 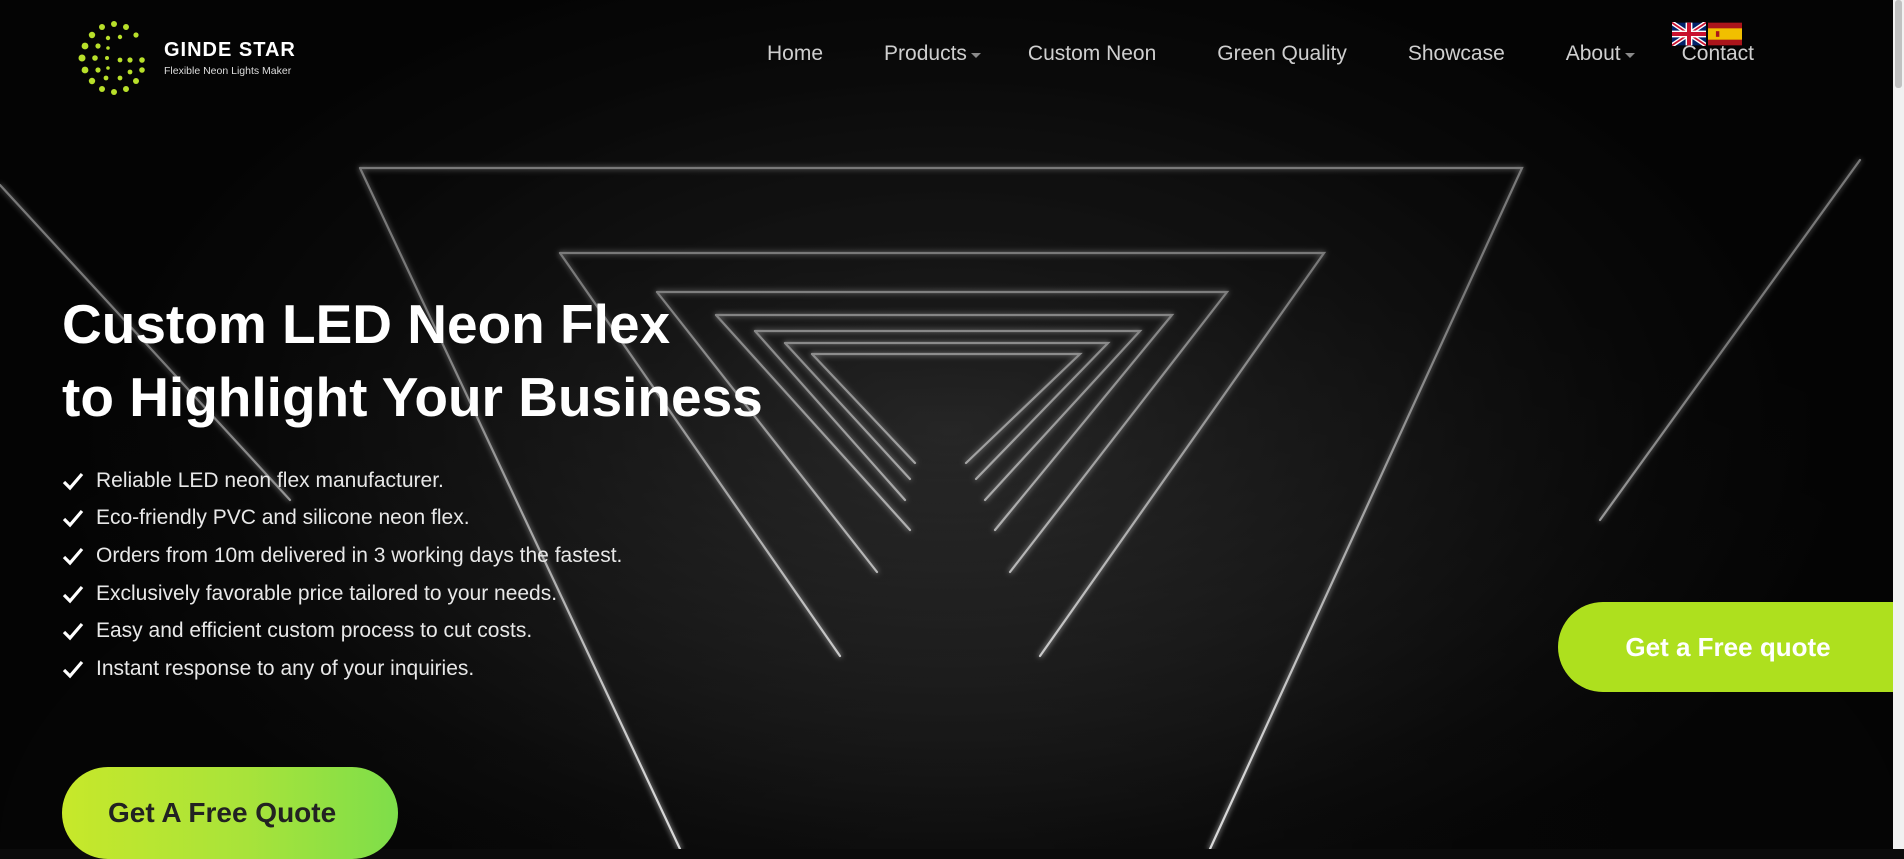 I want to click on button-label: Get a Free quote, so click(x=1728, y=646).